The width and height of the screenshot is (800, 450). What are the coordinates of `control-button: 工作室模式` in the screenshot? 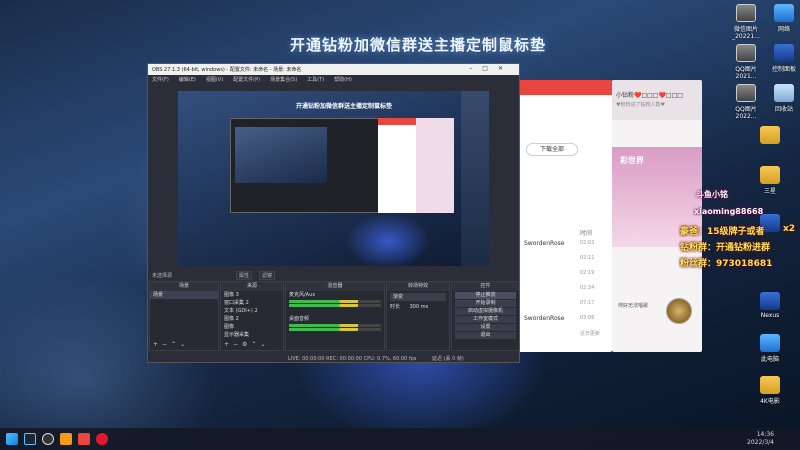 It's located at (485, 319).